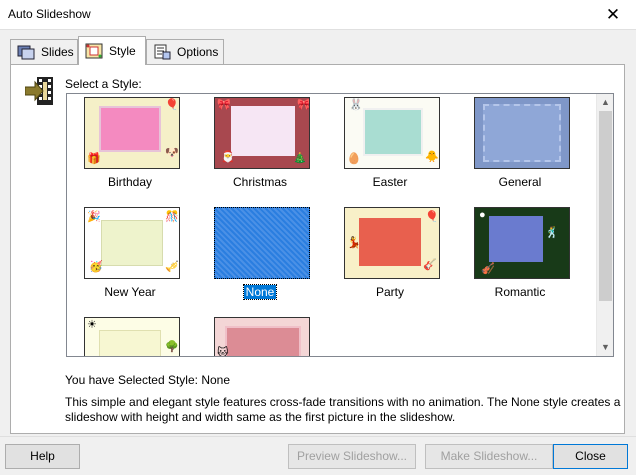 This screenshot has height=475, width=636. I want to click on style-item-sunny: ☀ 🌳, so click(130, 335).